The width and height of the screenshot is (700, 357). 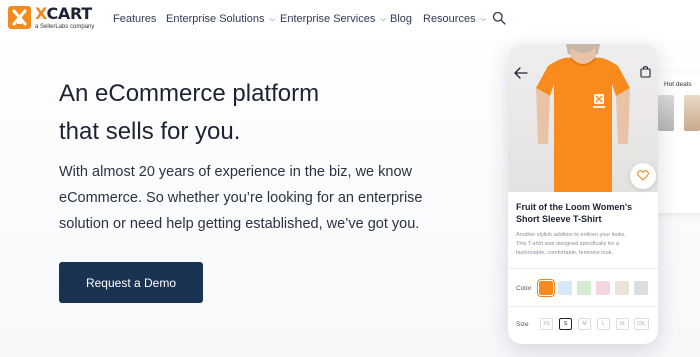 I want to click on search-button, so click(x=500, y=19).